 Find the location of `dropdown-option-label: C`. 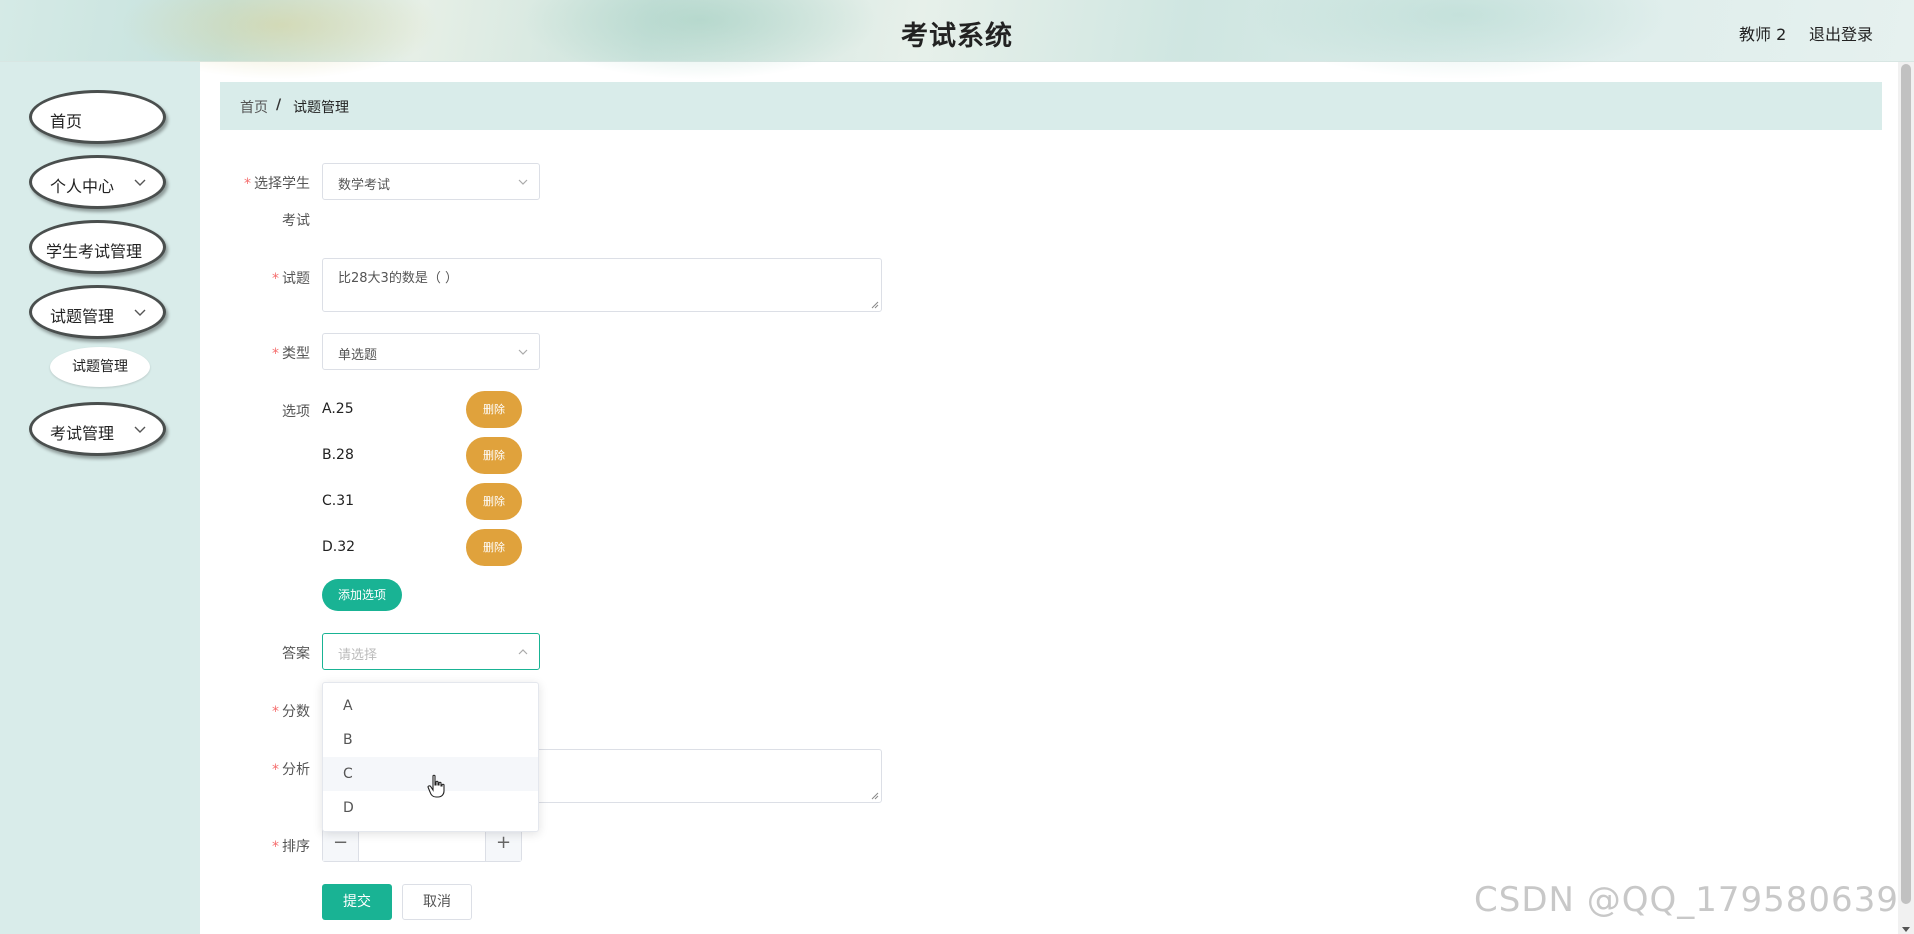

dropdown-option-label: C is located at coordinates (348, 774).